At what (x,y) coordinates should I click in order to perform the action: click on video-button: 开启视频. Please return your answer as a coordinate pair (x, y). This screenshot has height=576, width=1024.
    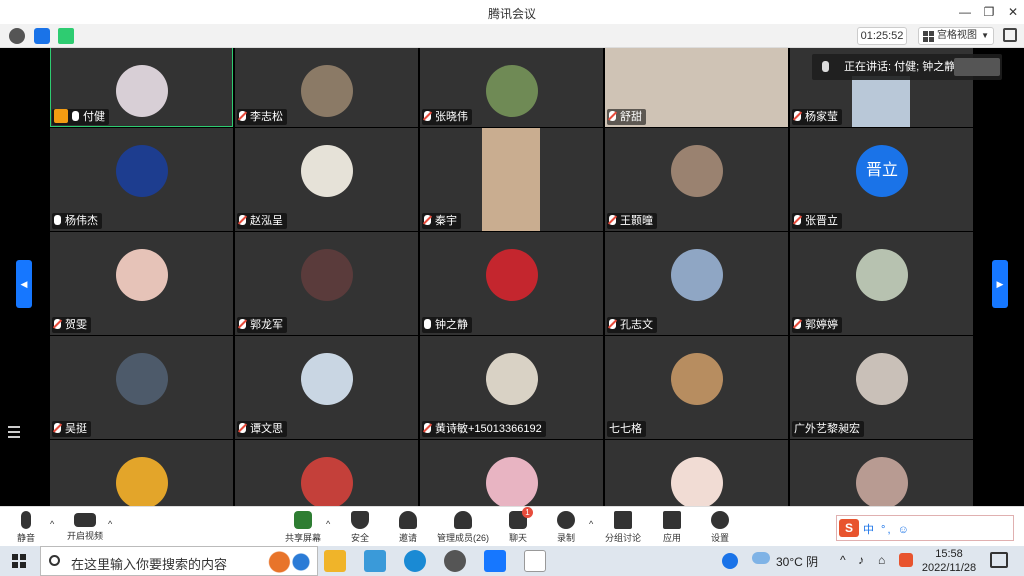
    Looking at the image, I should click on (85, 528).